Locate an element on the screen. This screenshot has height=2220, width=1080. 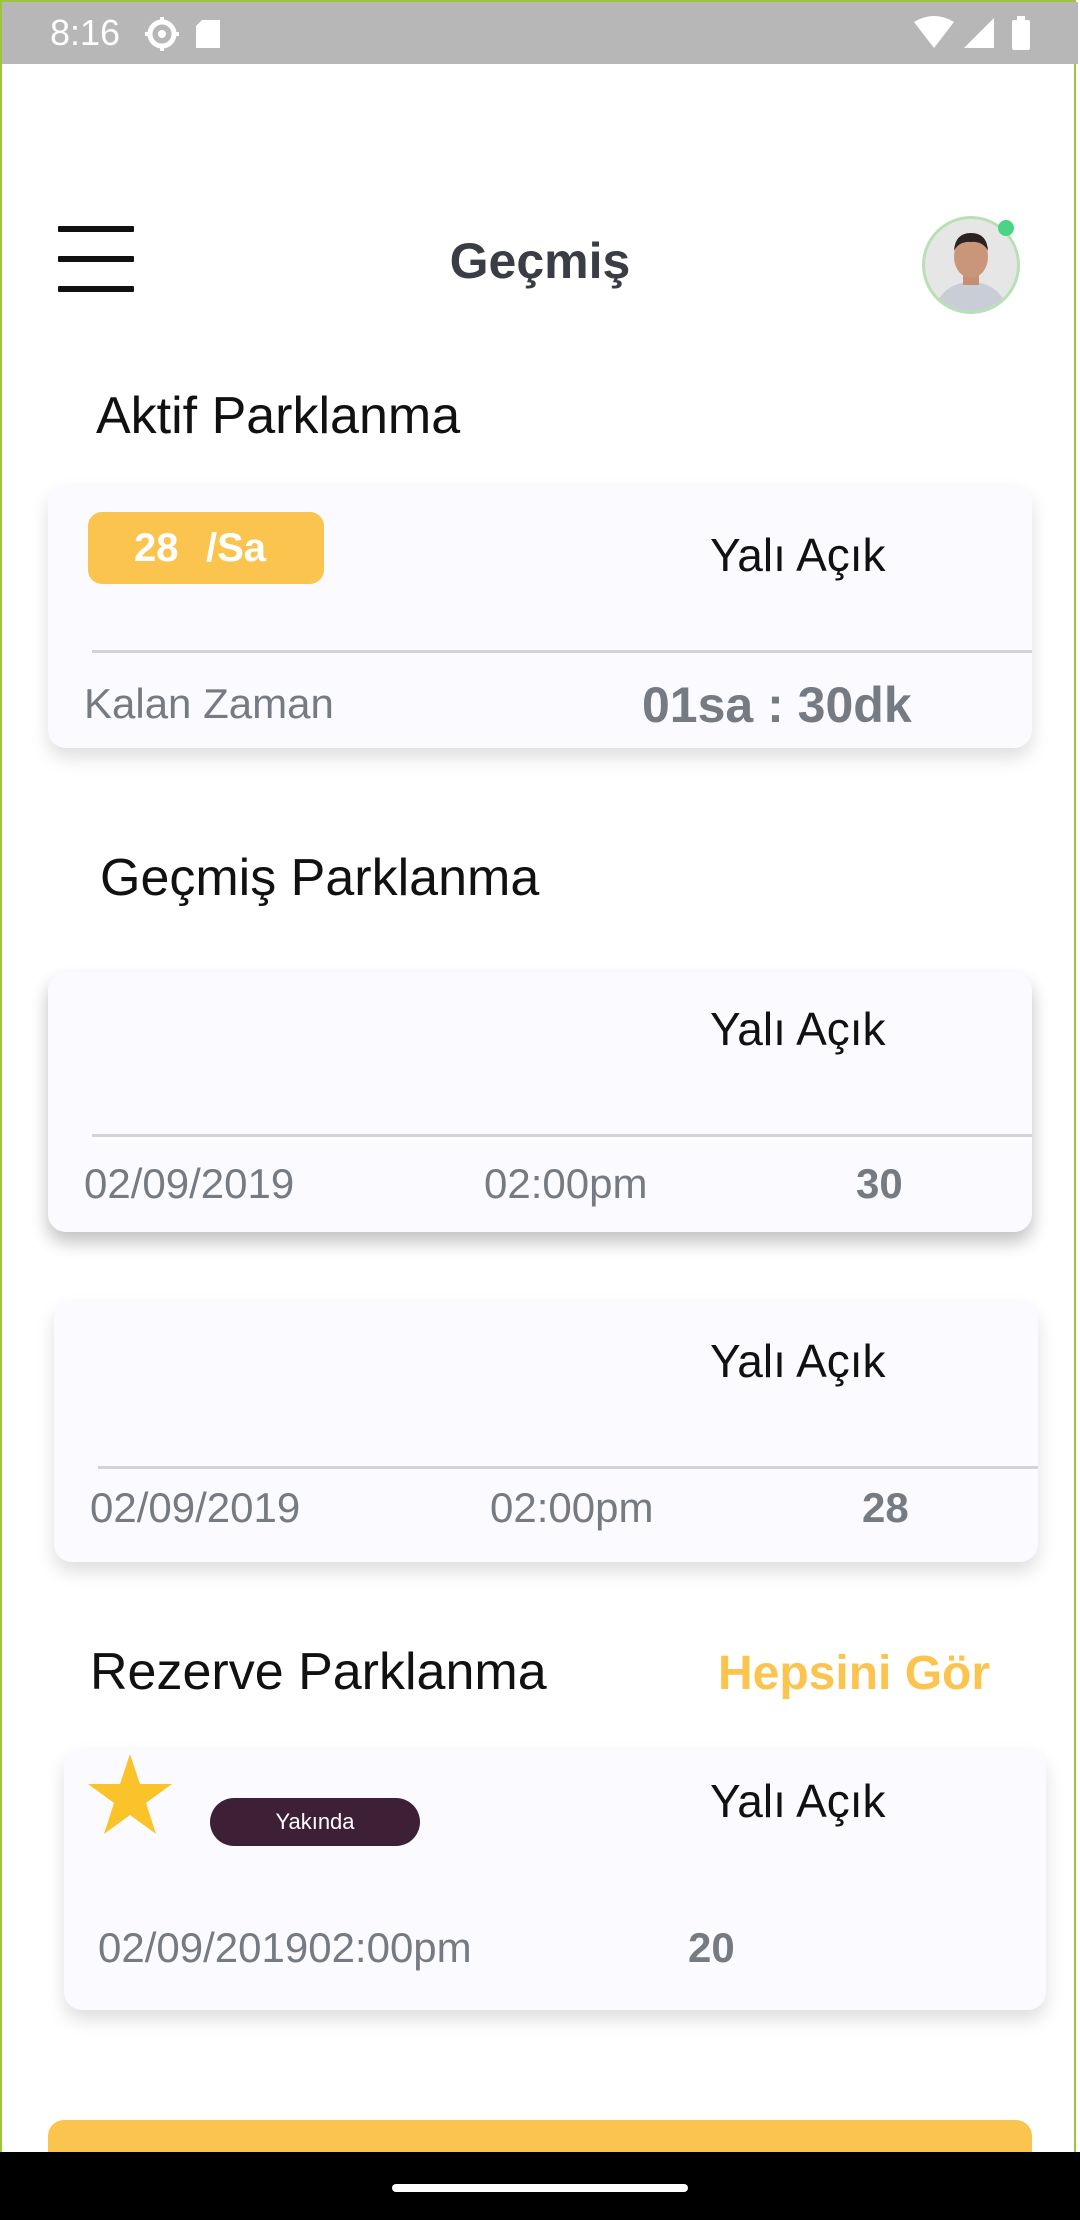
reserve-amount: 20 is located at coordinates (711, 1947).